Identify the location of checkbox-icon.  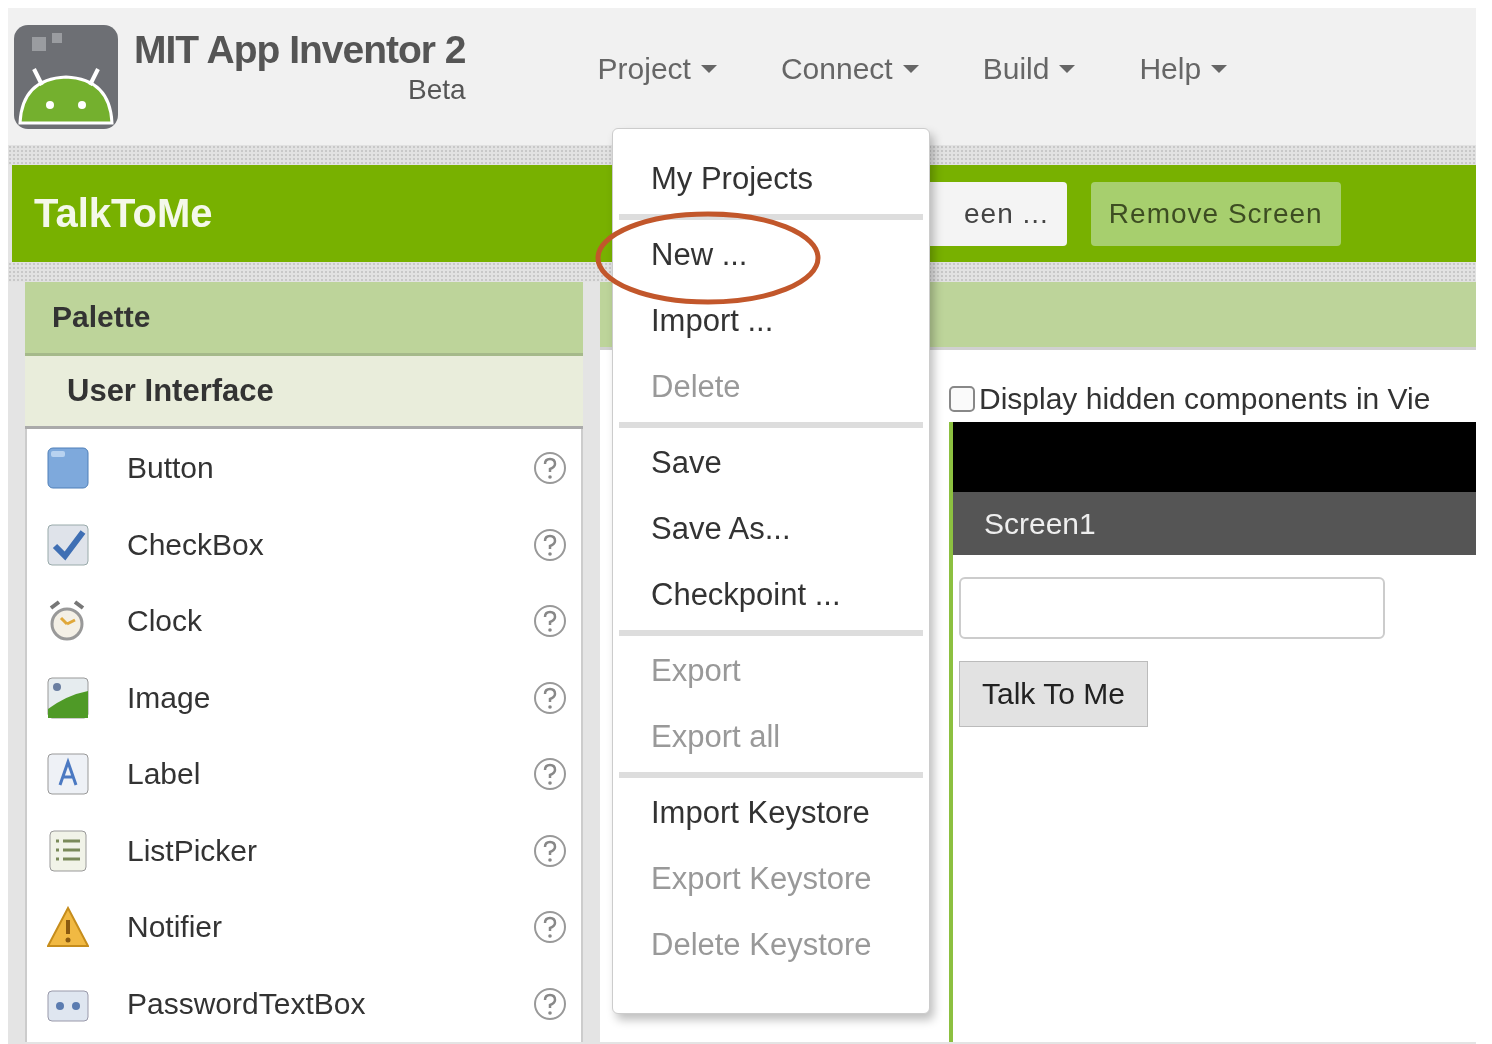
(68, 544).